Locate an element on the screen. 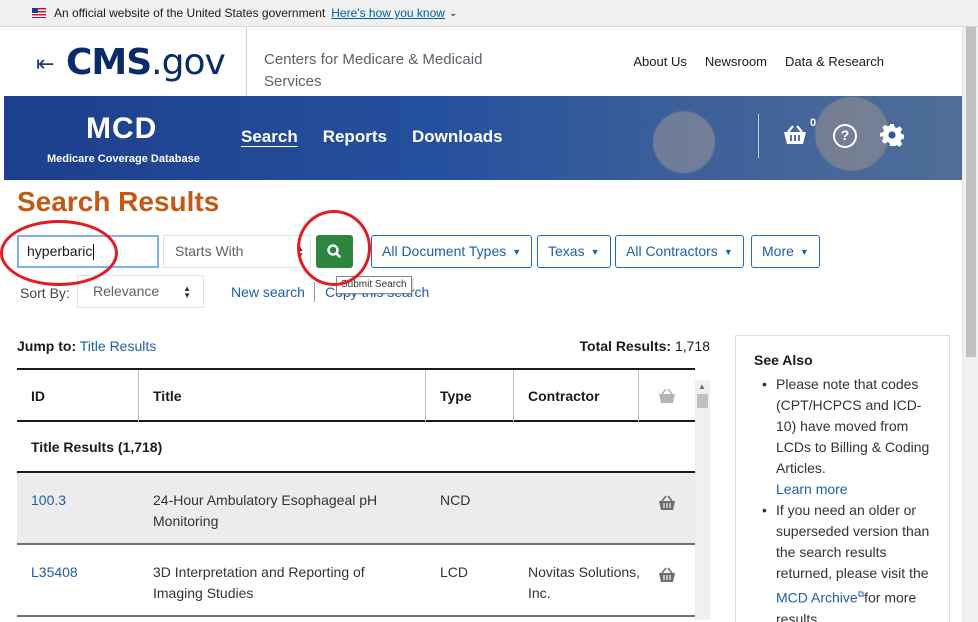  chevron-down-icon: ⌄ is located at coordinates (453, 13).